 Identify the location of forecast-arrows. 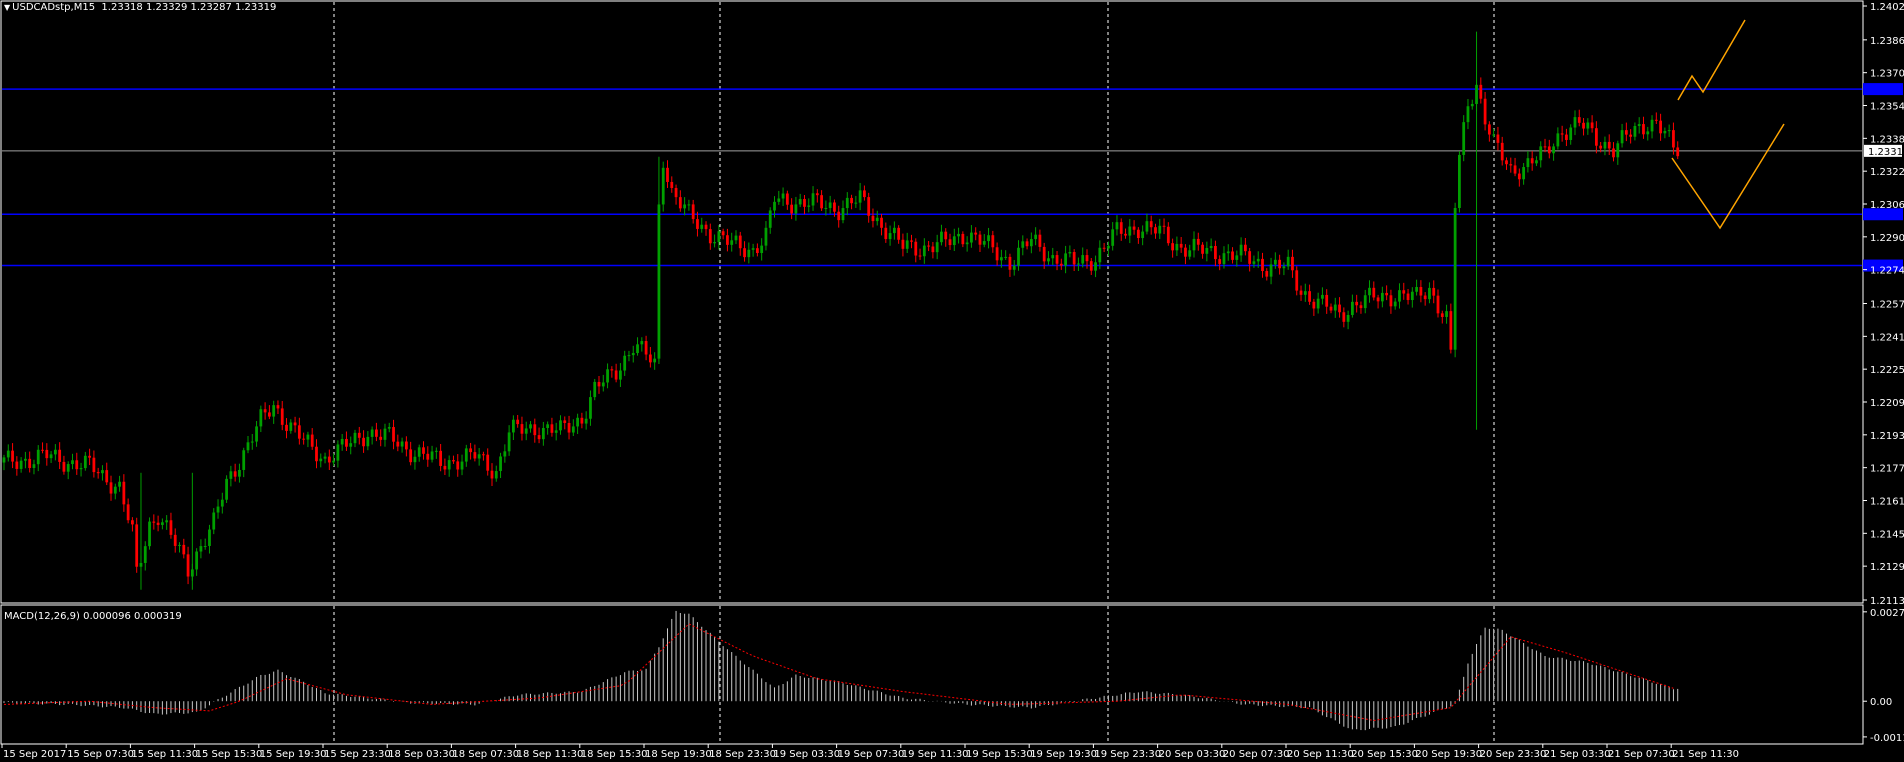
(1728, 124).